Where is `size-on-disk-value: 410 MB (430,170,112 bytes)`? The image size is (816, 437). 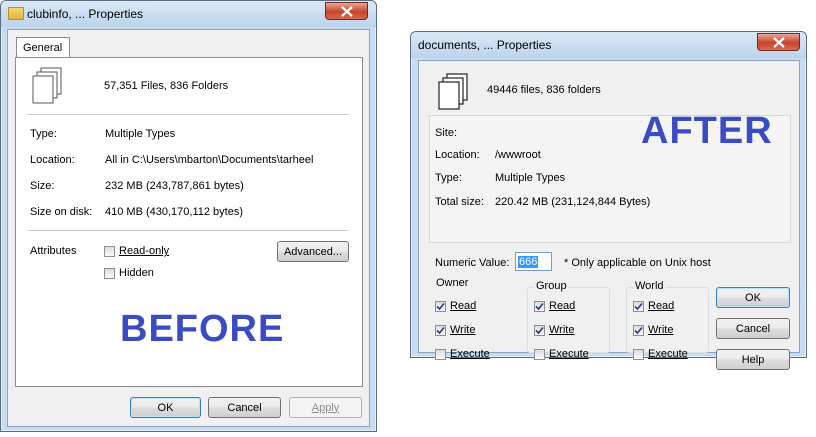
size-on-disk-value: 410 MB (430,170,112 bytes) is located at coordinates (174, 212).